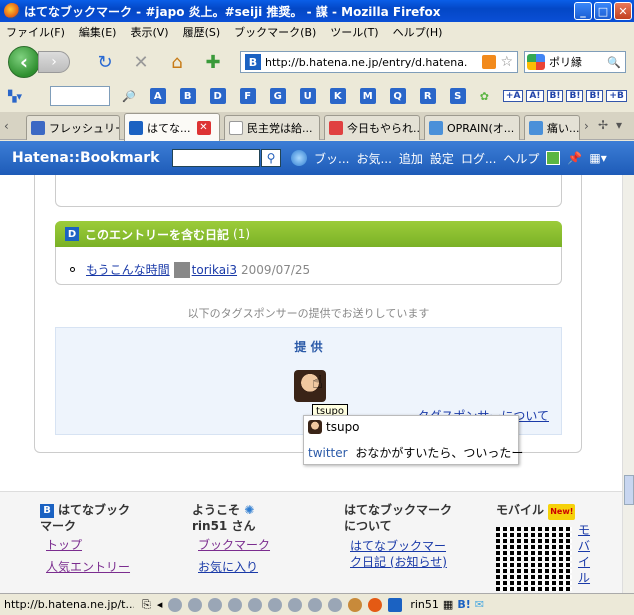  Describe the element at coordinates (146, 605) in the screenshot. I see `page-icon: ⎘` at that location.